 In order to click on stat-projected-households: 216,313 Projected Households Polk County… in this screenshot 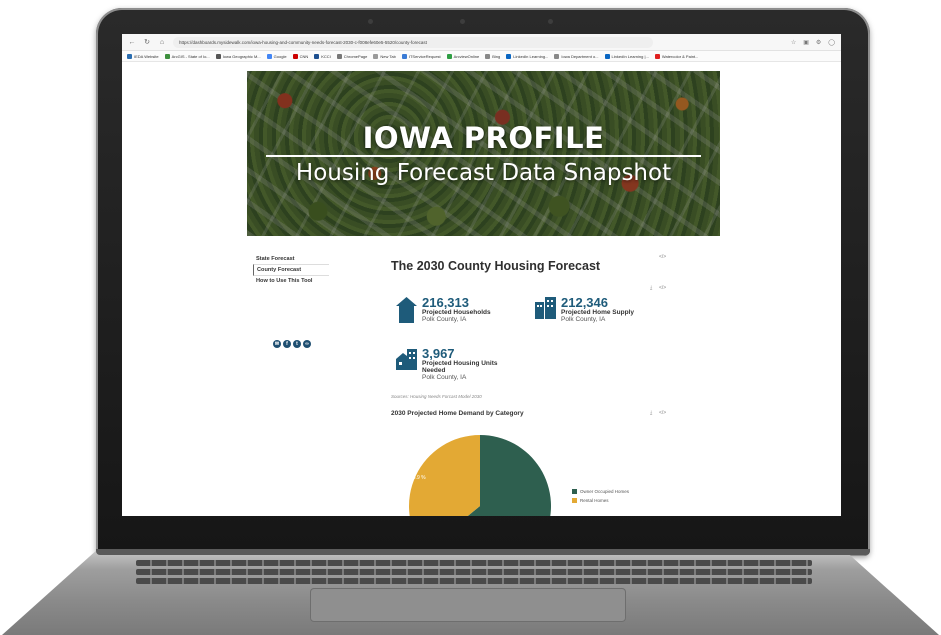, I will do `click(443, 310)`.